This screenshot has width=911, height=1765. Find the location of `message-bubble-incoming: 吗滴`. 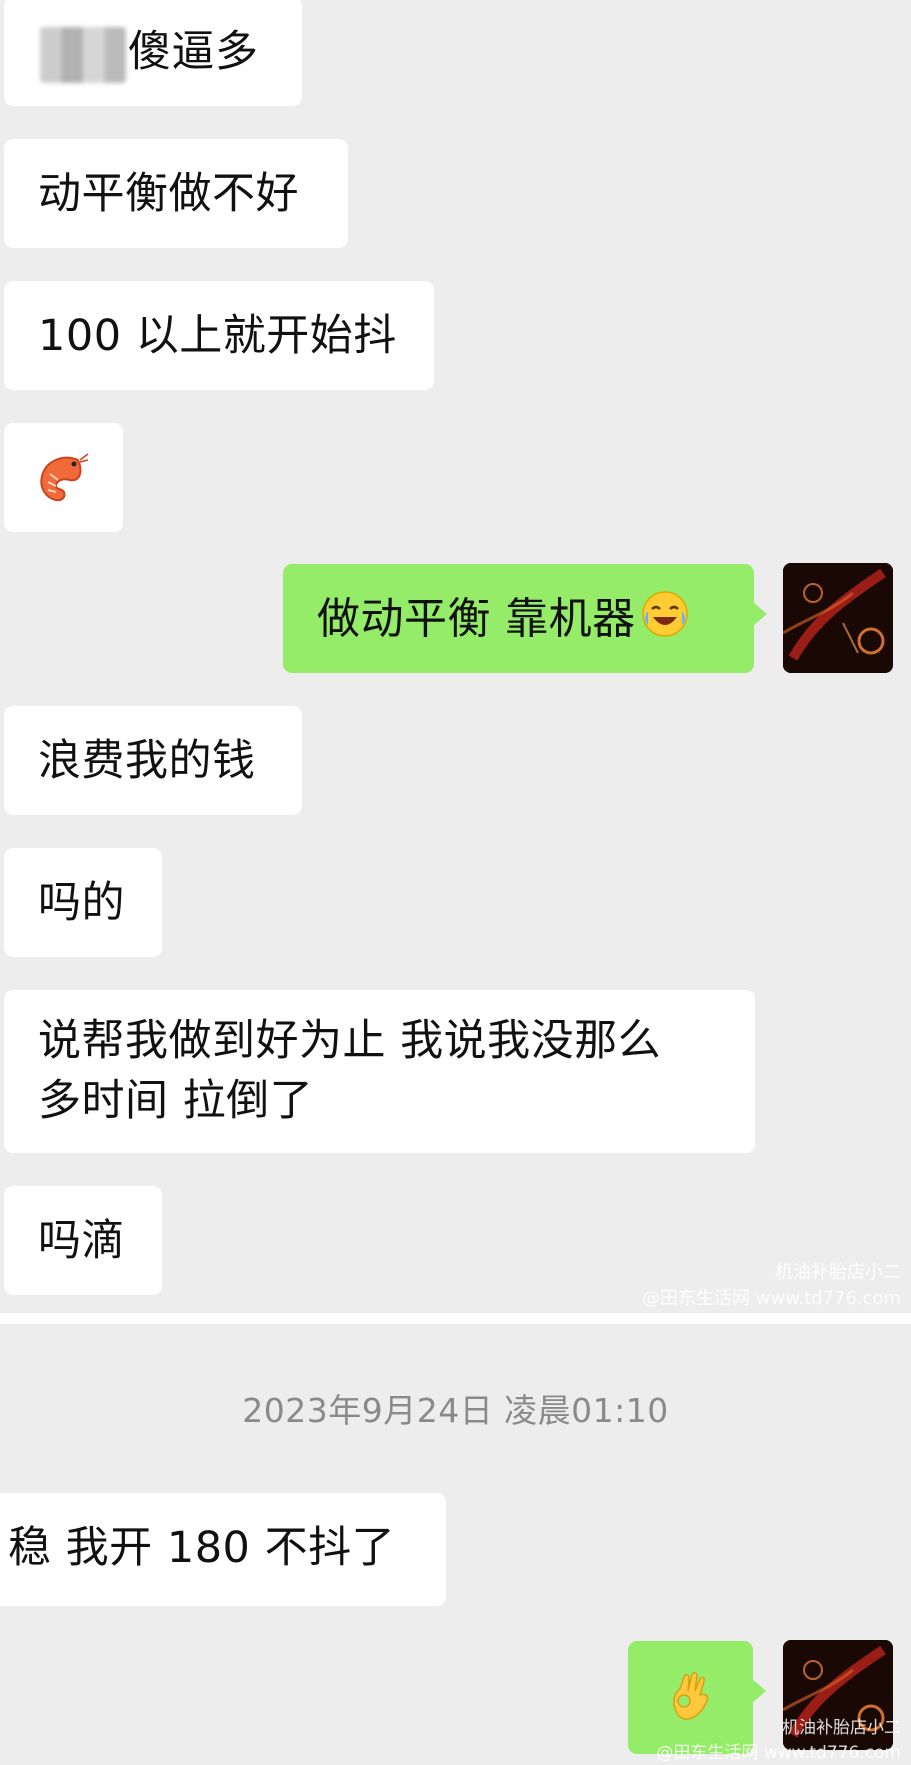

message-bubble-incoming: 吗滴 is located at coordinates (83, 1240).